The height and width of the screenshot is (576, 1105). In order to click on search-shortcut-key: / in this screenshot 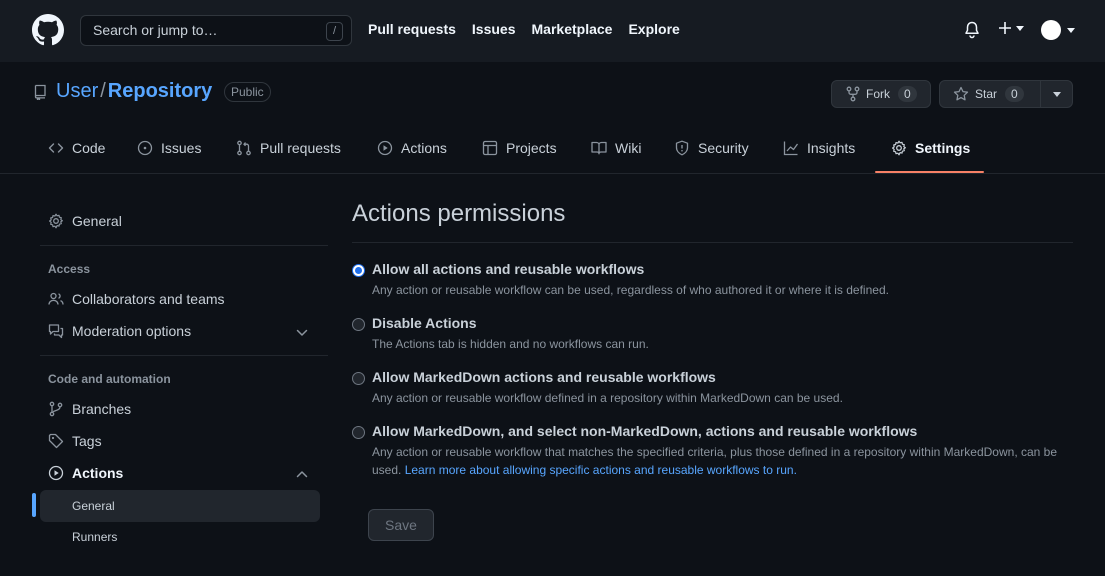, I will do `click(334, 31)`.